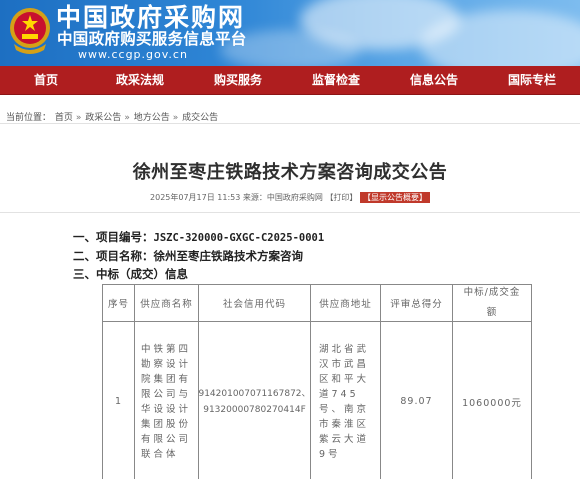  Describe the element at coordinates (417, 400) in the screenshot. I see `table-cell-score: 89.07` at that location.